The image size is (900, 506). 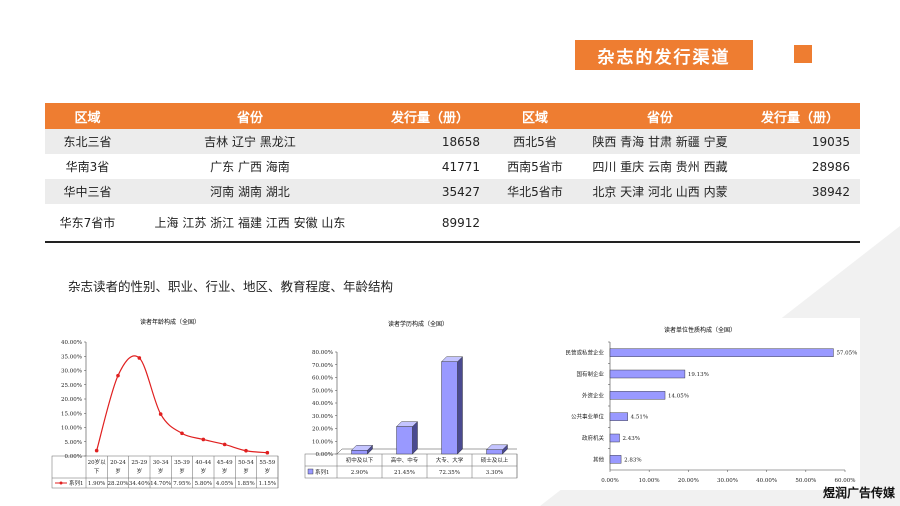 I want to click on x-tick-label: 55-59, so click(x=267, y=463).